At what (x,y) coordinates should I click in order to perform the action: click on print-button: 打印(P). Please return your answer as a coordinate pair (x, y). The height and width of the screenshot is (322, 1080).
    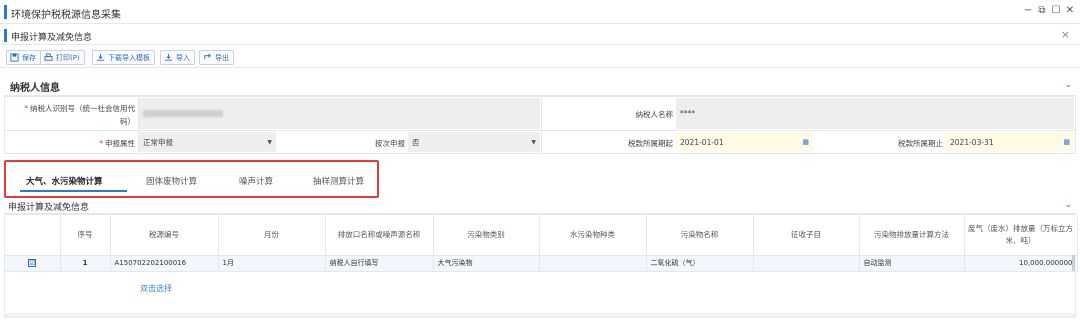
    Looking at the image, I should click on (62, 57).